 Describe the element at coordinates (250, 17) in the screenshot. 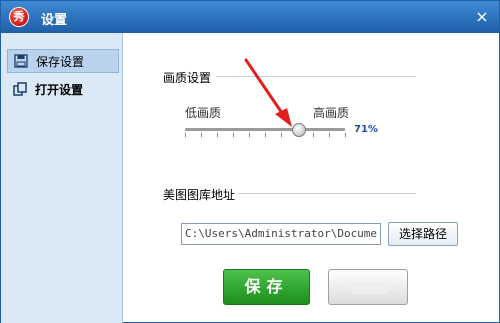

I see `title-bar: 秀 设置 ×` at that location.